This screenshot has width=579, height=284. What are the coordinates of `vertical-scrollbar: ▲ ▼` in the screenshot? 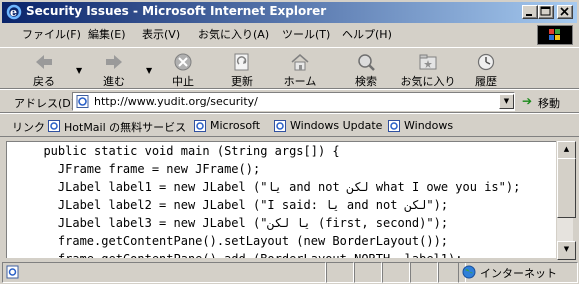 It's located at (566, 200).